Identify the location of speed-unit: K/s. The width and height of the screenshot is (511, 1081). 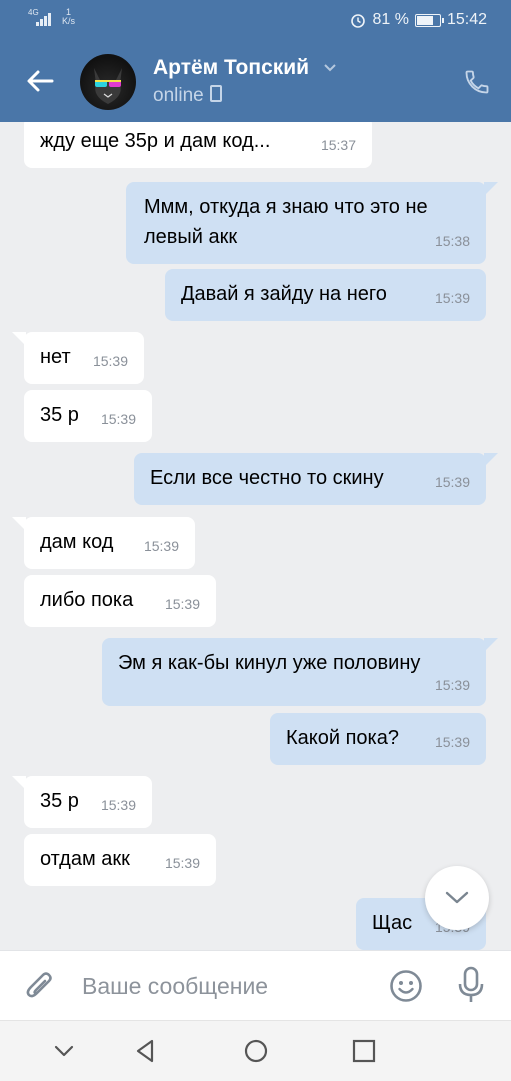
(69, 21).